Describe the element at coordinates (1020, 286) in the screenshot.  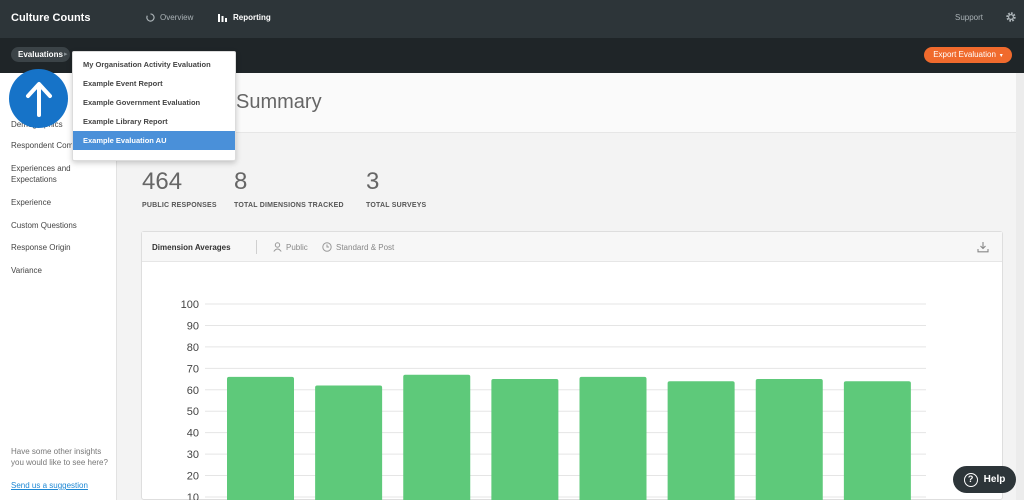
I see `page-scrollbar` at that location.